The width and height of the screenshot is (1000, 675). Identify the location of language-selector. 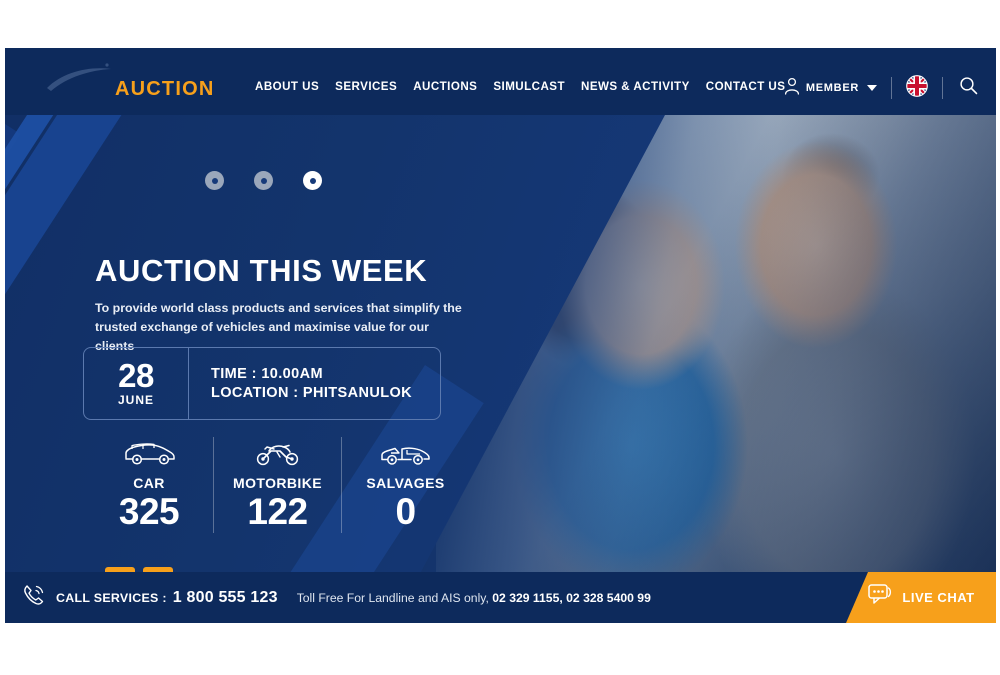
(917, 88).